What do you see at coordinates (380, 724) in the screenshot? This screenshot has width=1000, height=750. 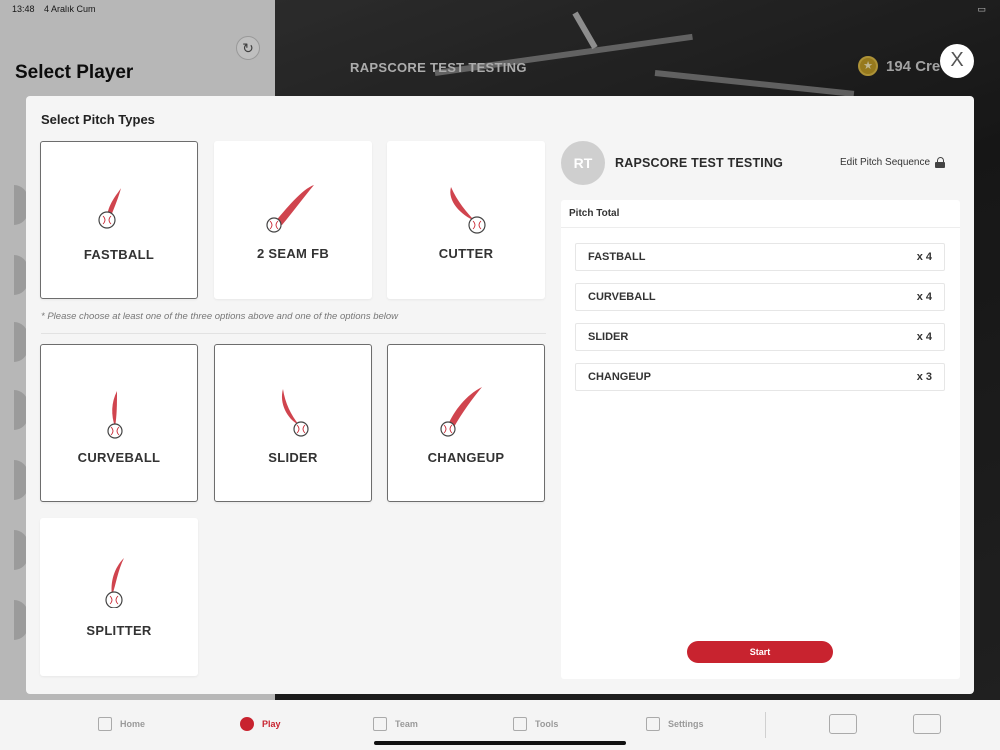 I see `team-icon` at bounding box center [380, 724].